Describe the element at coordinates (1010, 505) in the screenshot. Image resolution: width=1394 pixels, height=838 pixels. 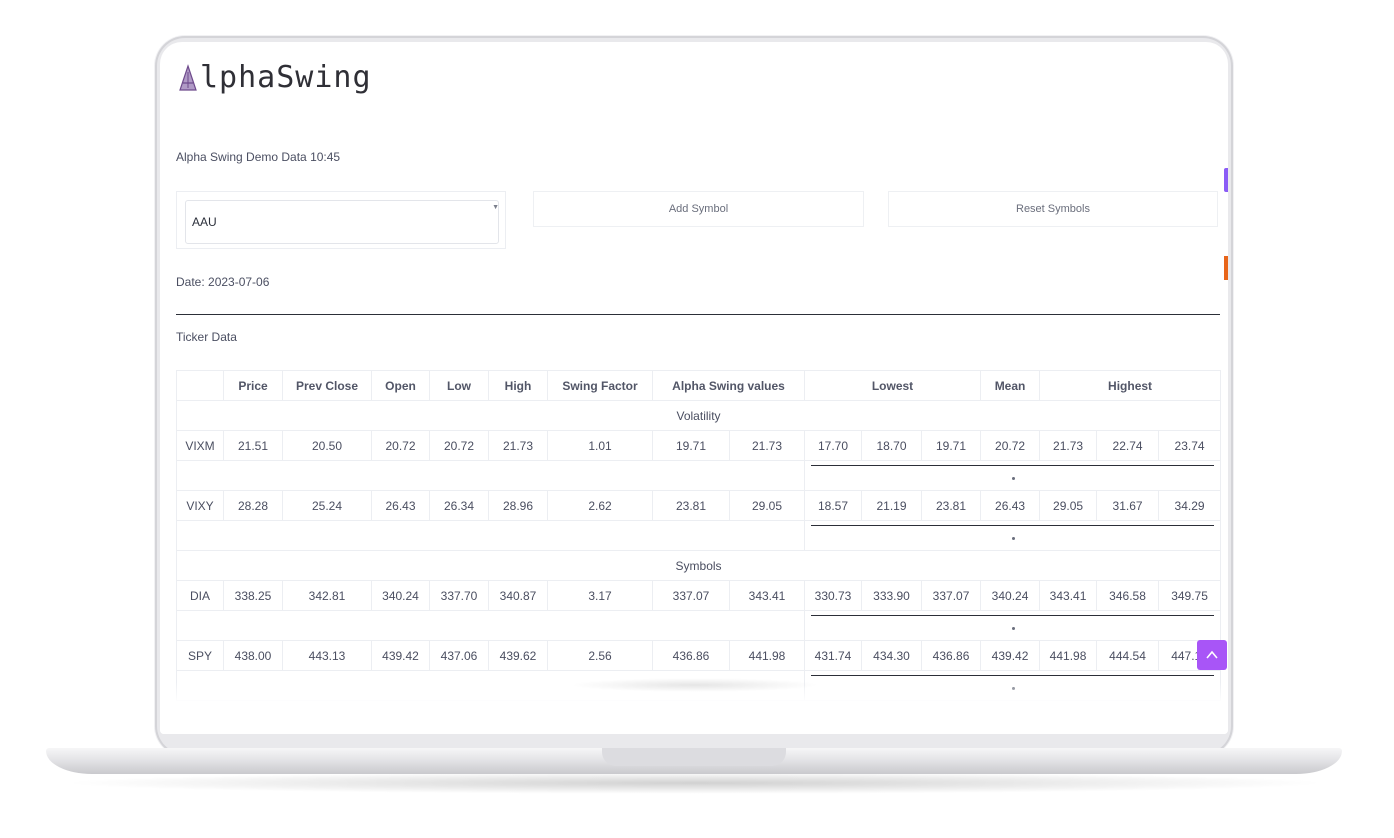
I see `cell-mean: 26.43` at that location.